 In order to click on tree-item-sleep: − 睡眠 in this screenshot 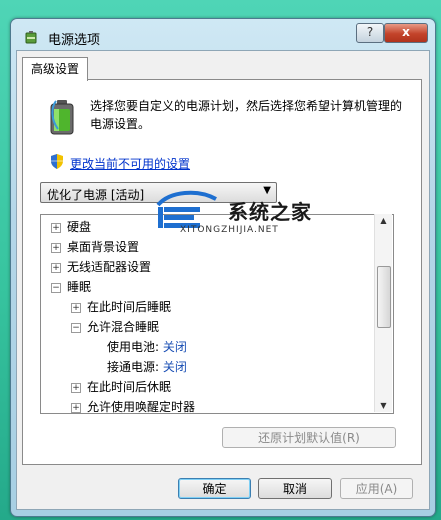, I will do `click(71, 287)`.